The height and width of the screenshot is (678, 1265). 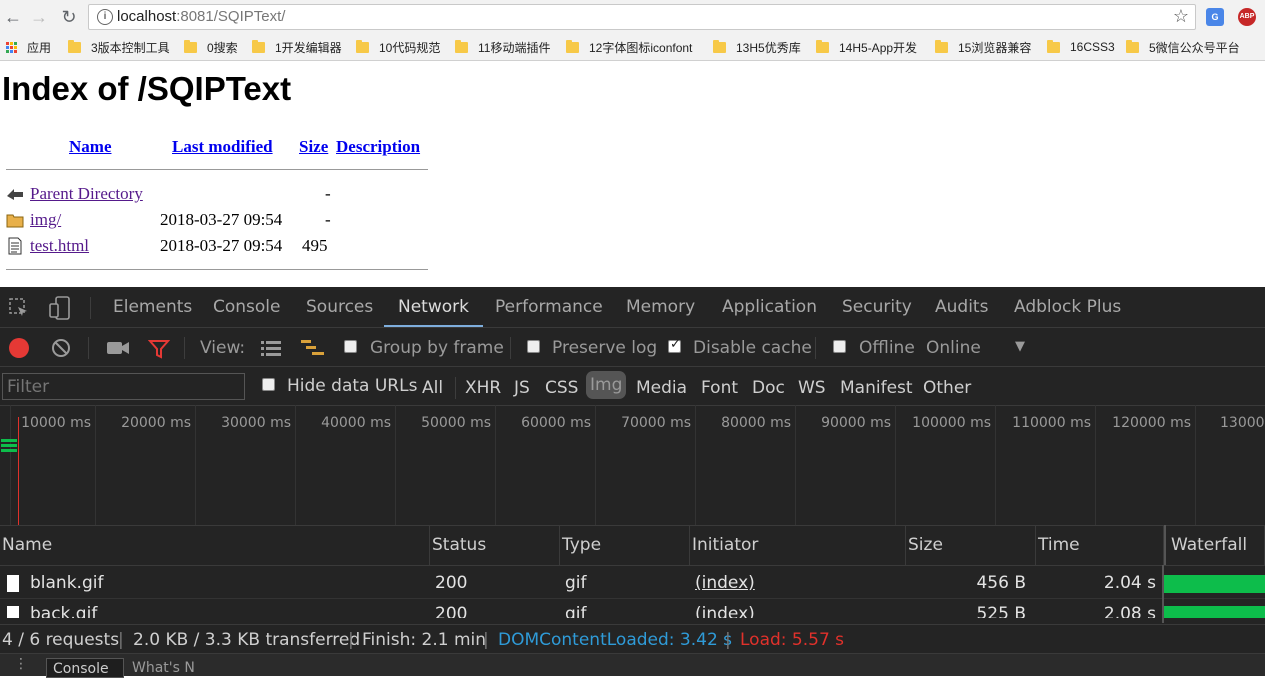 I want to click on inspect-element-icon, so click(x=19, y=308).